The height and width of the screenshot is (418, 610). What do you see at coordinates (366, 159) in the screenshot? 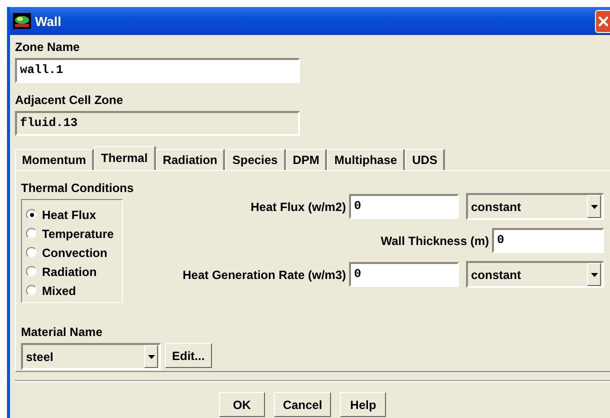
I see `tab: Multiphase` at bounding box center [366, 159].